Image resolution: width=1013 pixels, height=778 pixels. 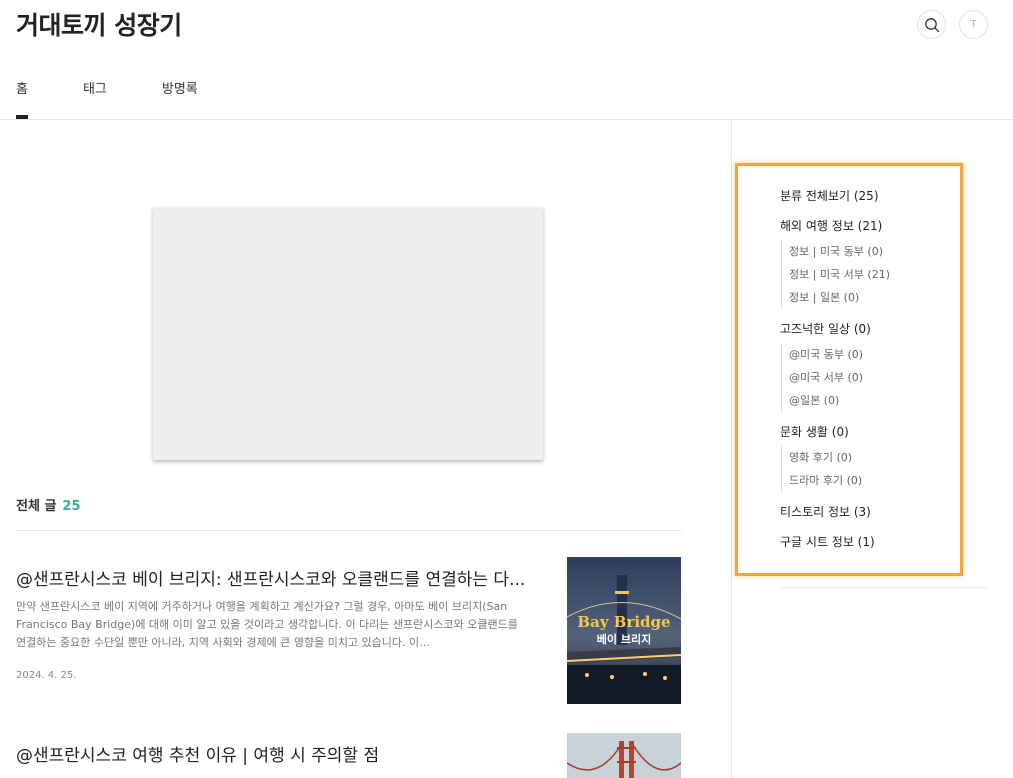 I want to click on thumb-text-ko: 베이 브리지, so click(x=624, y=639).